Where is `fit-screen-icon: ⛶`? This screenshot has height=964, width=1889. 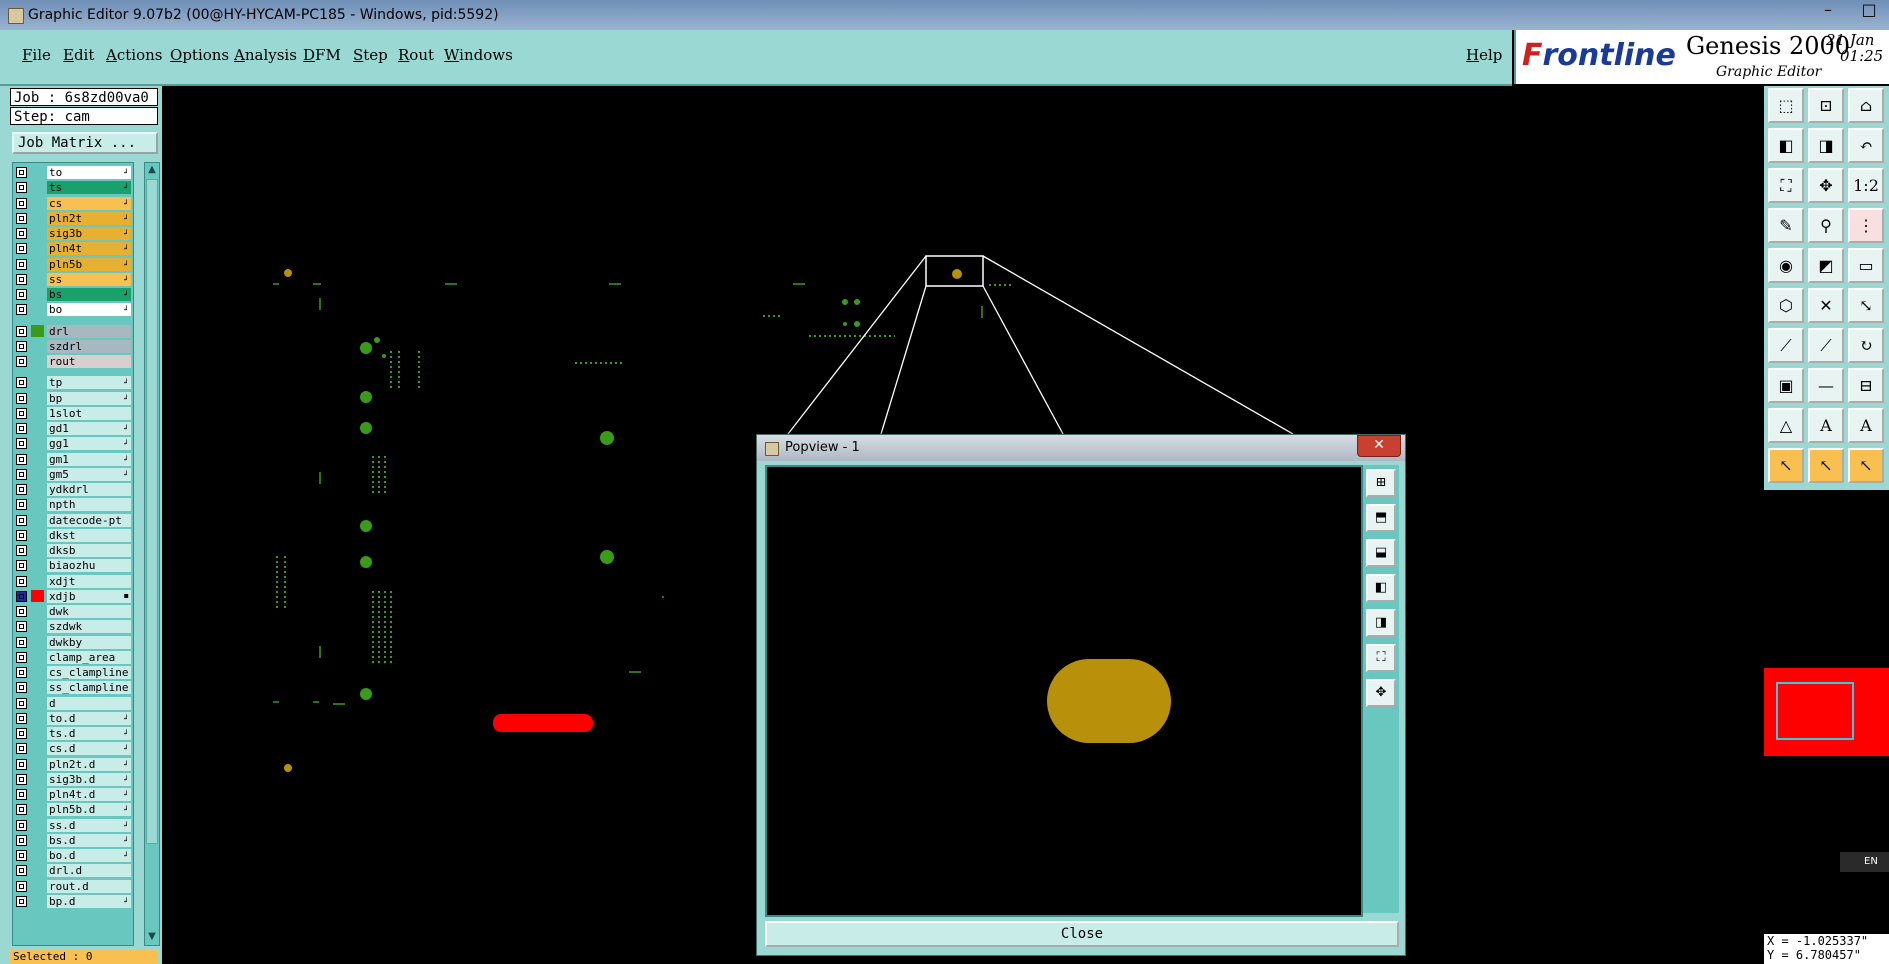
fit-screen-icon: ⛶ is located at coordinates (1786, 185).